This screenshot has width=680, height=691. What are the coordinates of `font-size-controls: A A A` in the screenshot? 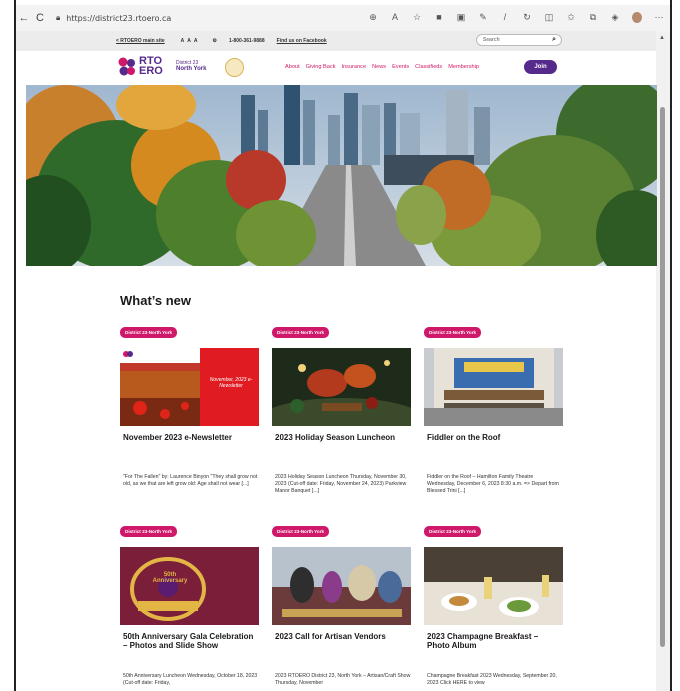 It's located at (190, 41).